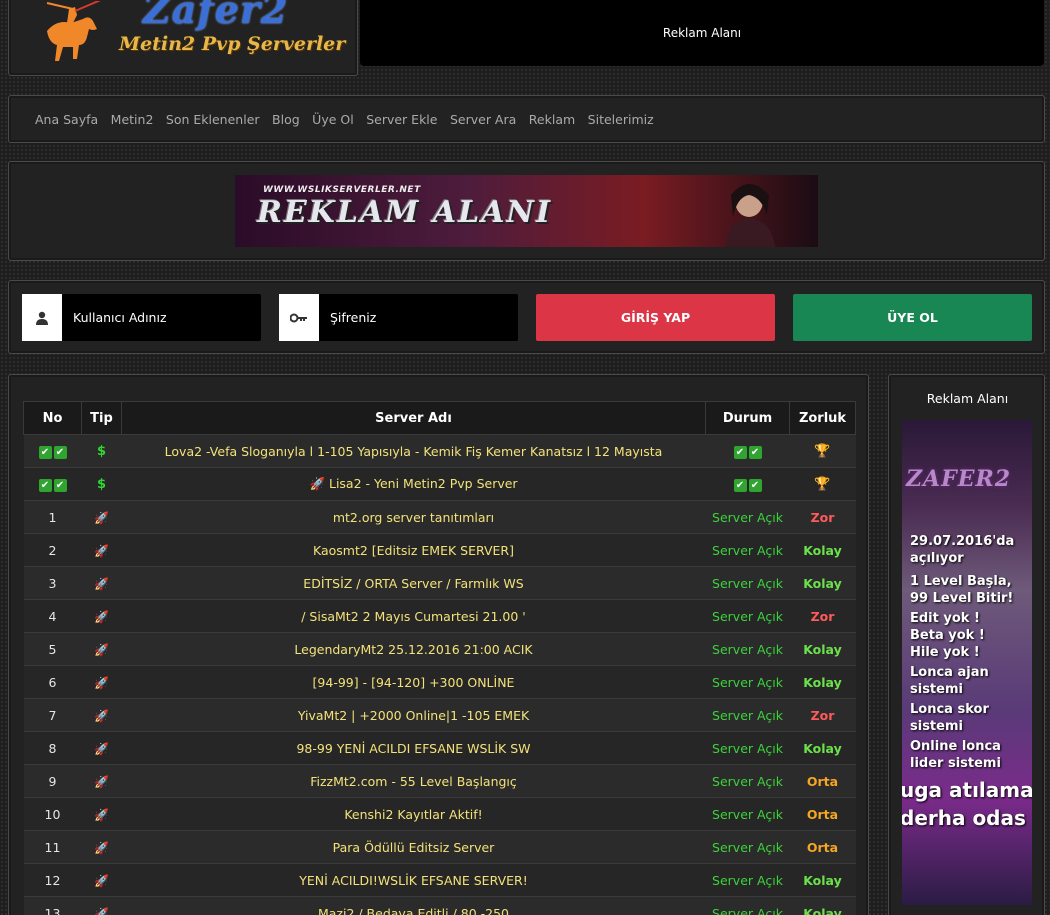  I want to click on header-ad-area: Reklam Alanı, so click(702, 33).